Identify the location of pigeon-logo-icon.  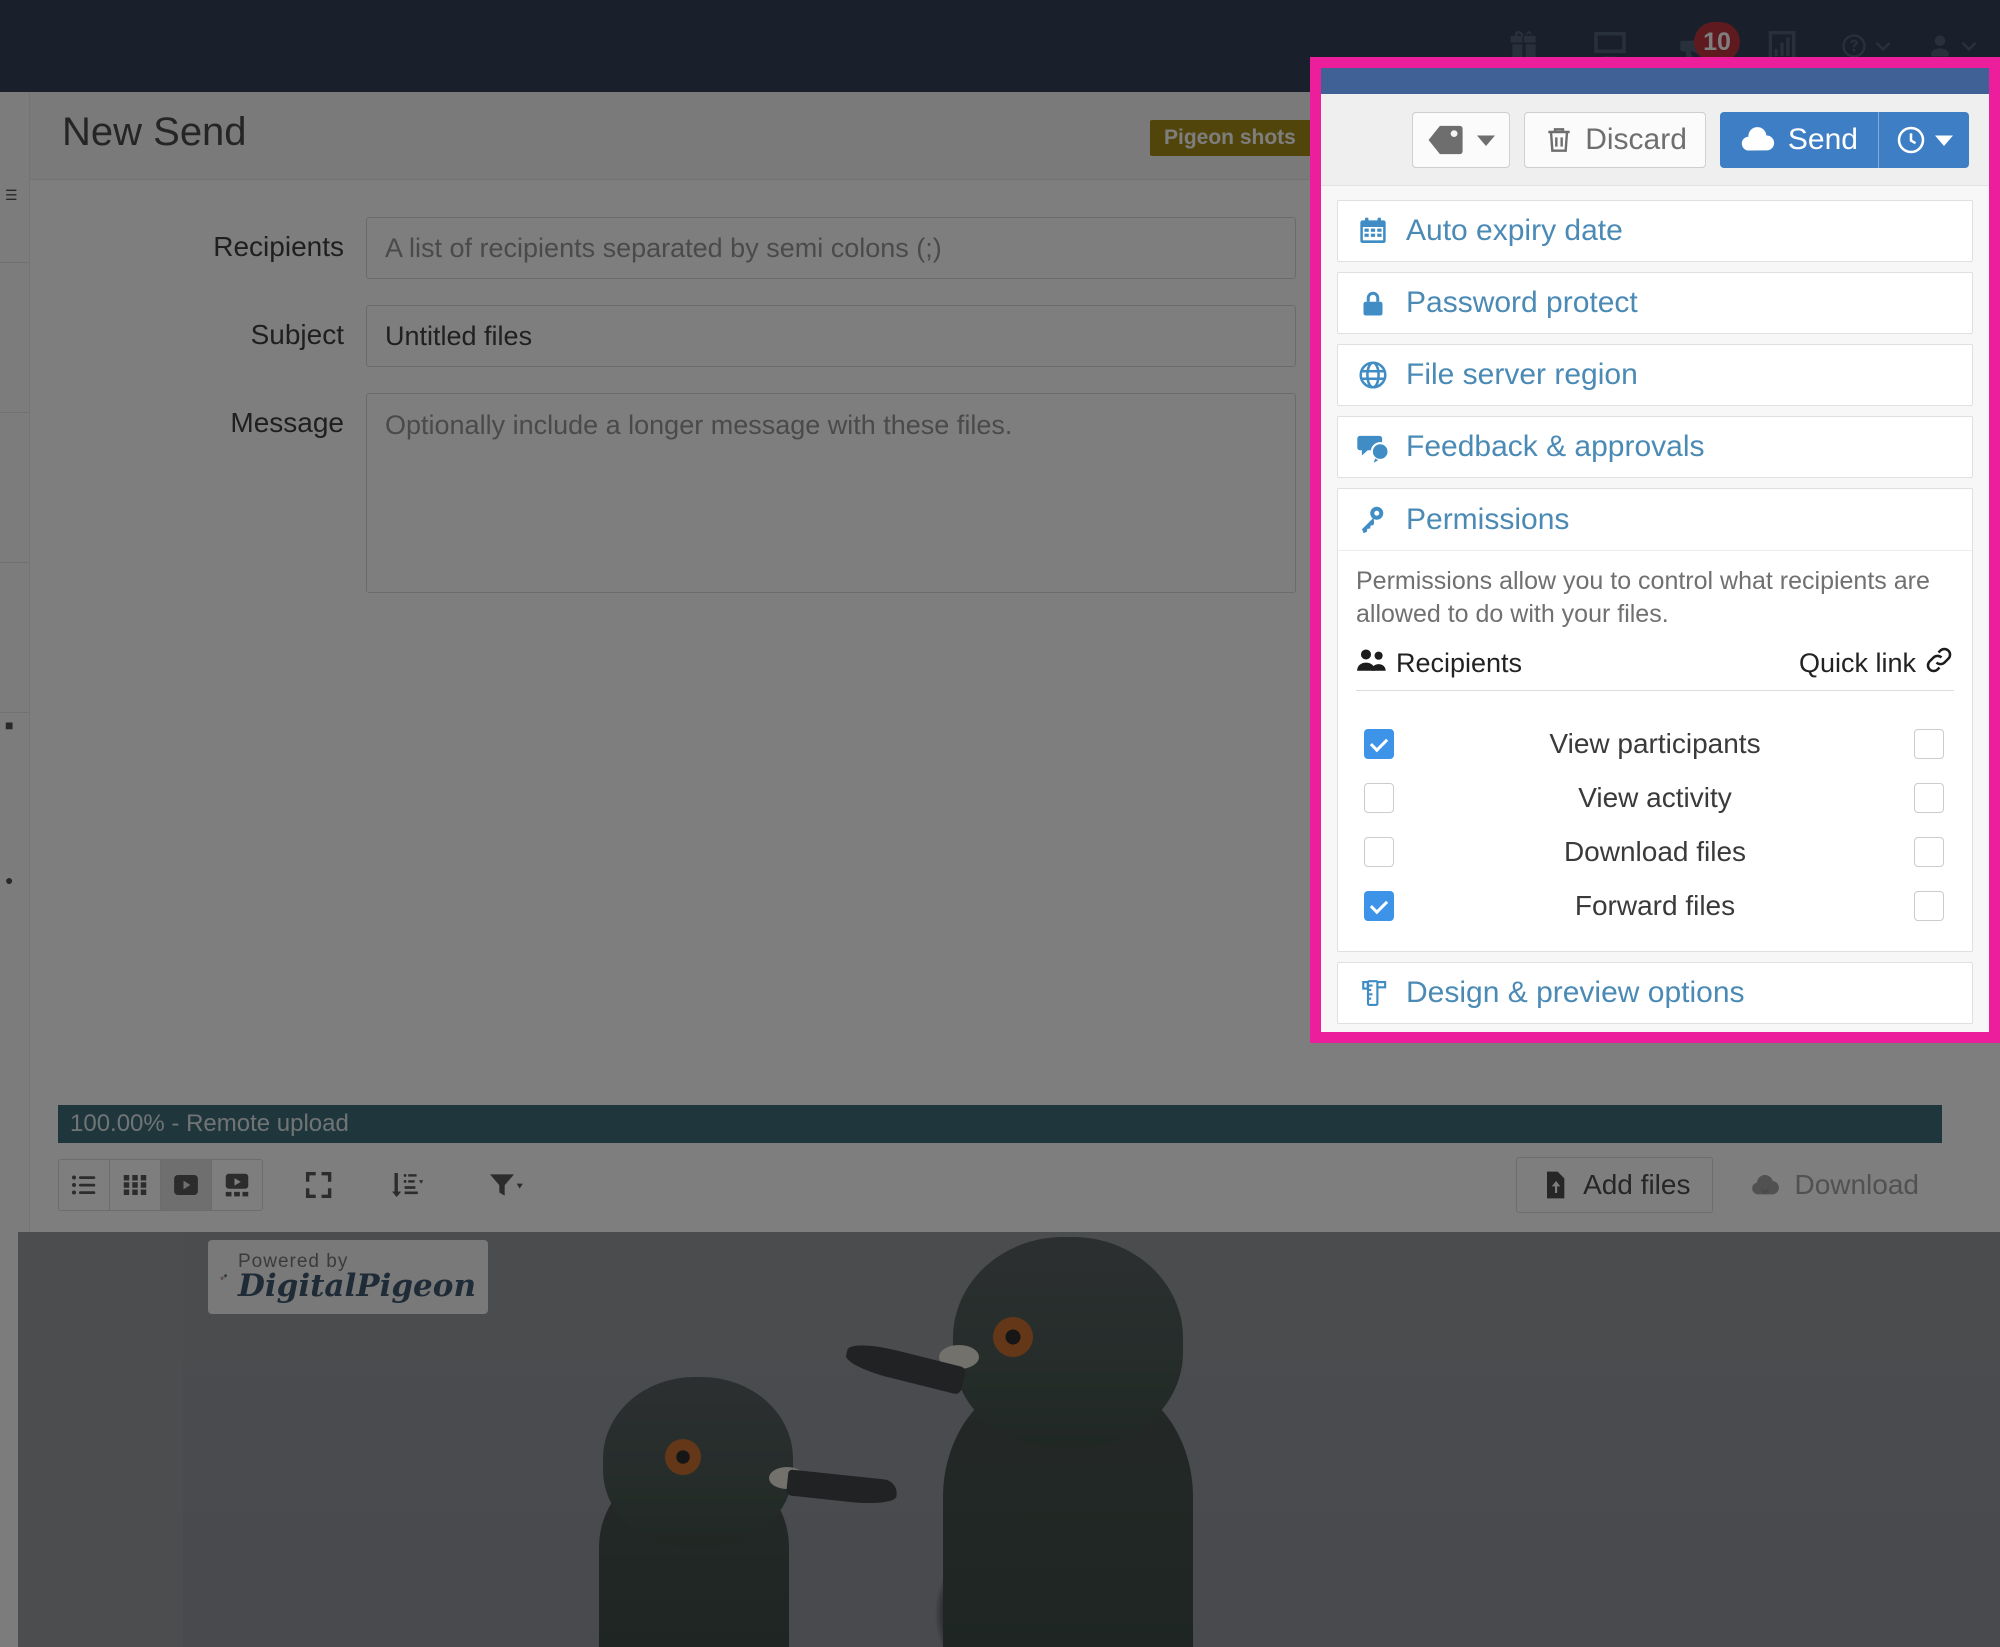
(224, 1277).